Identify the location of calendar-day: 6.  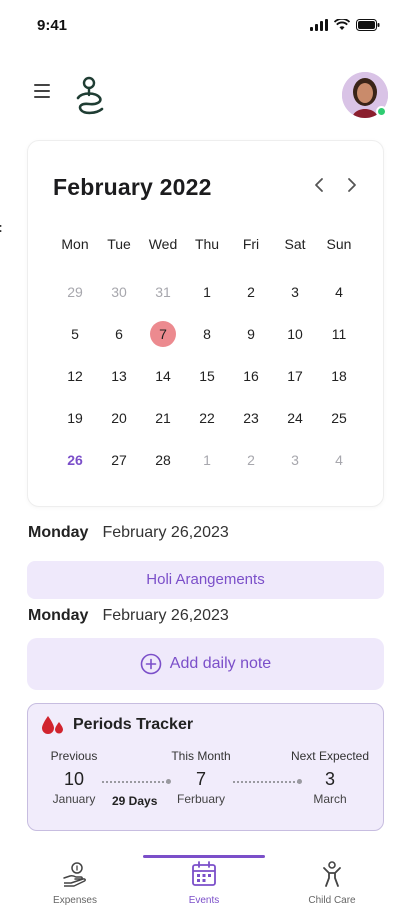
(119, 334).